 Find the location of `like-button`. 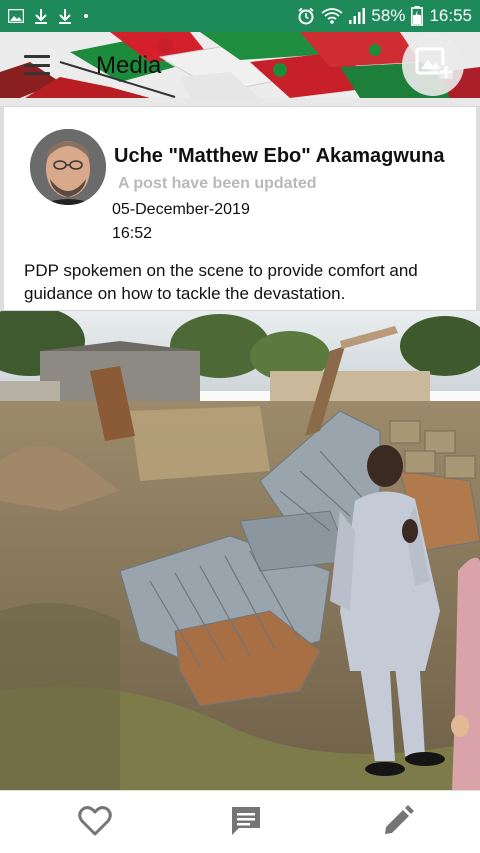

like-button is located at coordinates (95, 823).